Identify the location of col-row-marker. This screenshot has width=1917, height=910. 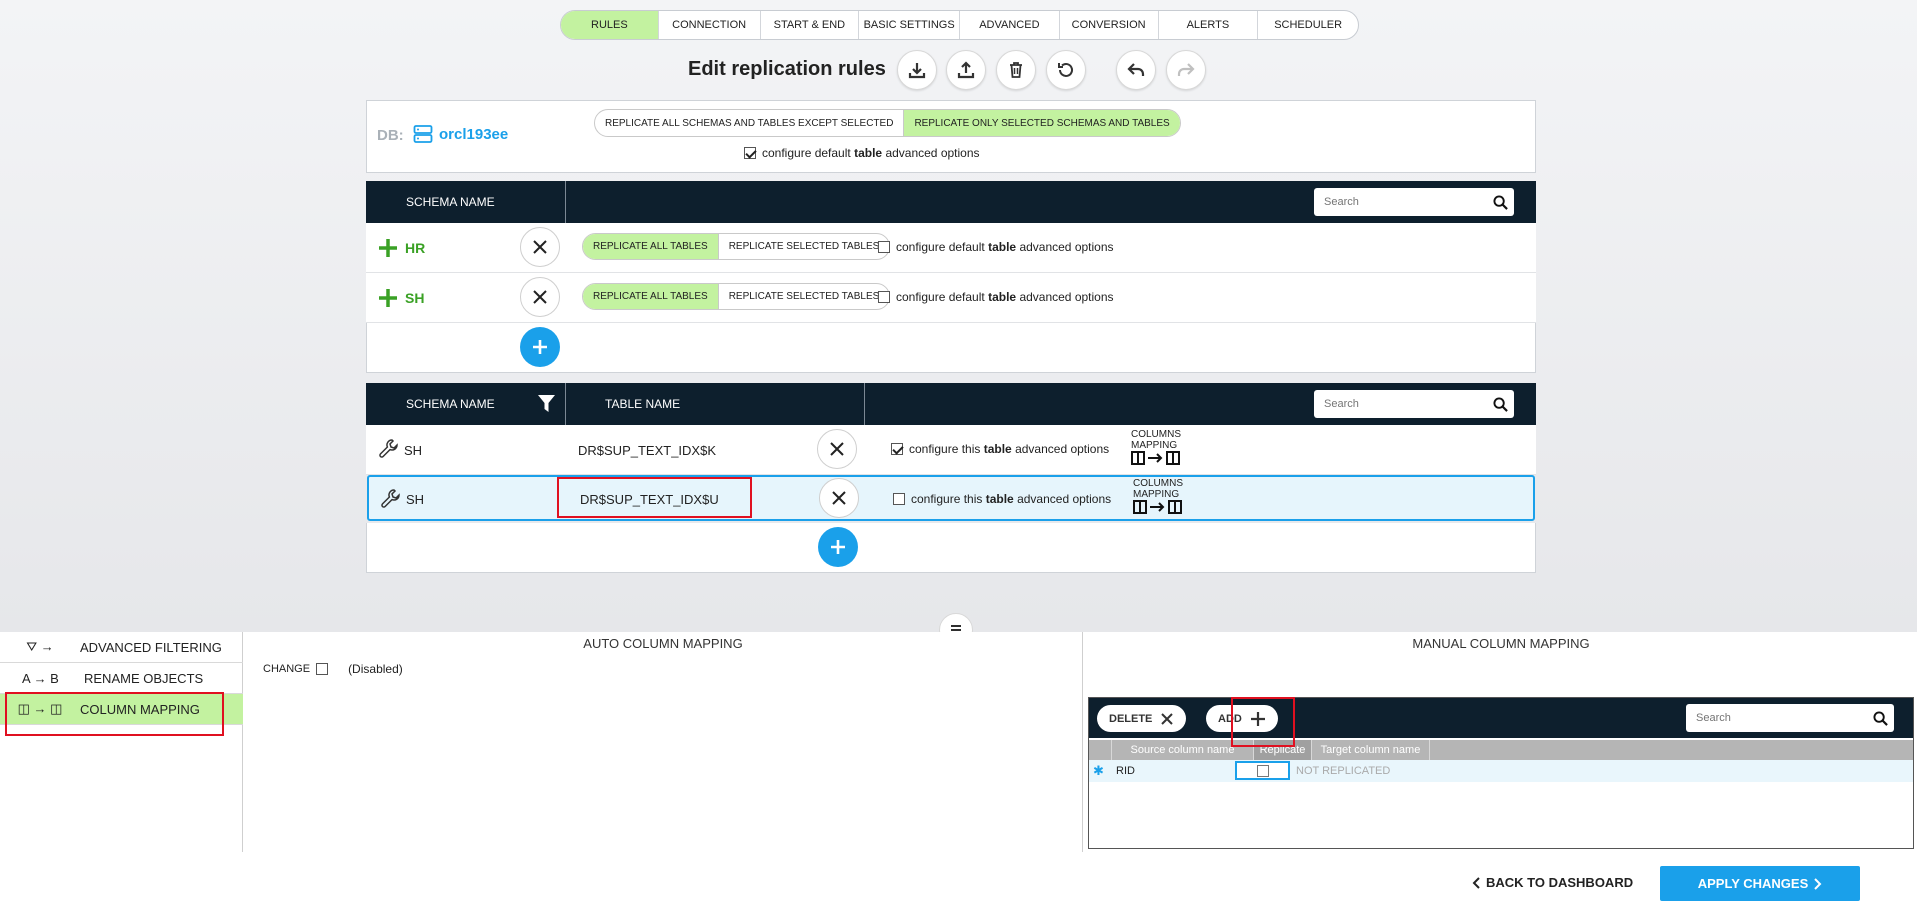
(1100, 750).